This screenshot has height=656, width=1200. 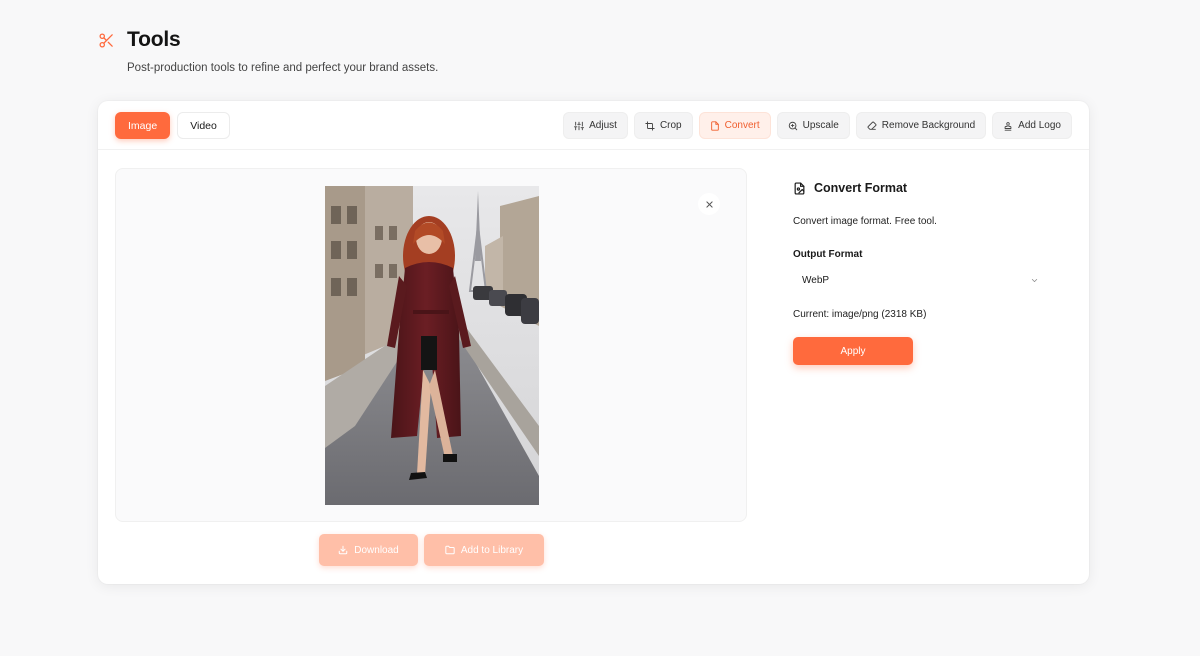 What do you see at coordinates (203, 125) in the screenshot?
I see `tab-video: Video` at bounding box center [203, 125].